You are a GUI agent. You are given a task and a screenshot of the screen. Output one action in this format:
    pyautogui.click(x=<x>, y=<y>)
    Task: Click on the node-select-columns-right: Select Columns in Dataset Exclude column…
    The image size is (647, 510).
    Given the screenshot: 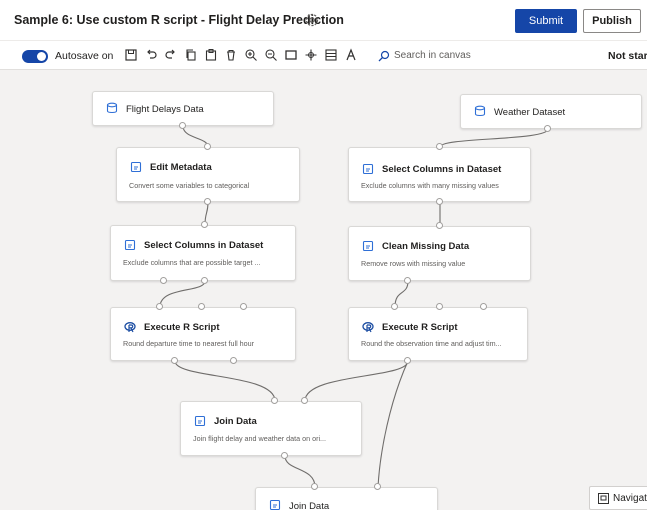 What is the action you would take?
    pyautogui.click(x=439, y=174)
    